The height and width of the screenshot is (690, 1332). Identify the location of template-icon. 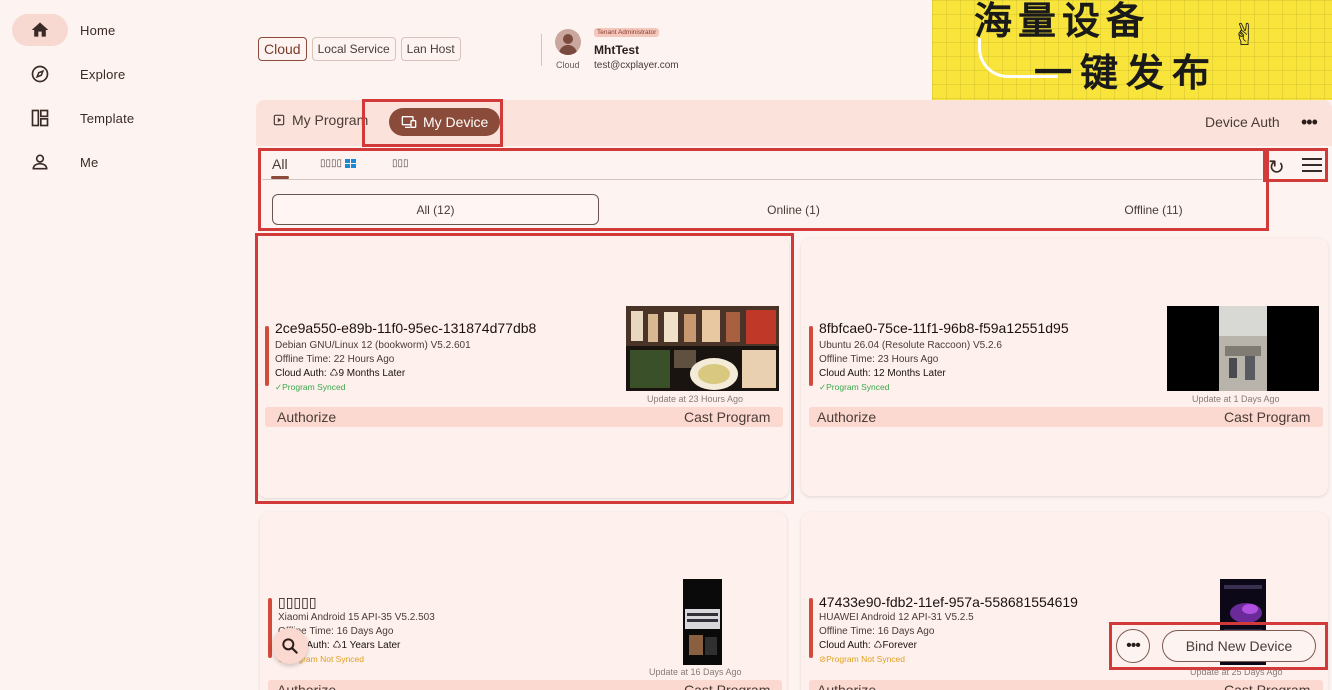
(40, 118).